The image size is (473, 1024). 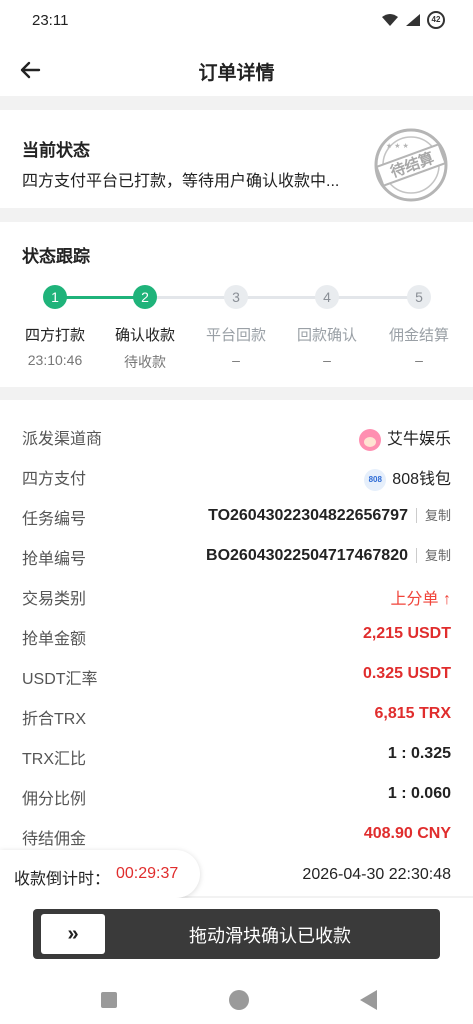 What do you see at coordinates (50, 20) in the screenshot?
I see `status-time: 23:11` at bounding box center [50, 20].